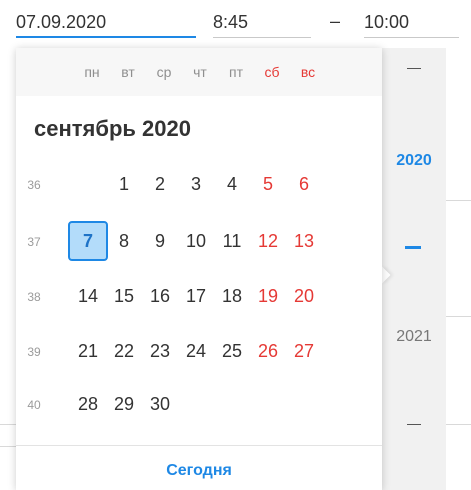 This screenshot has width=471, height=490. Describe the element at coordinates (414, 269) in the screenshot. I see `year-picker: 2020 2021` at that location.